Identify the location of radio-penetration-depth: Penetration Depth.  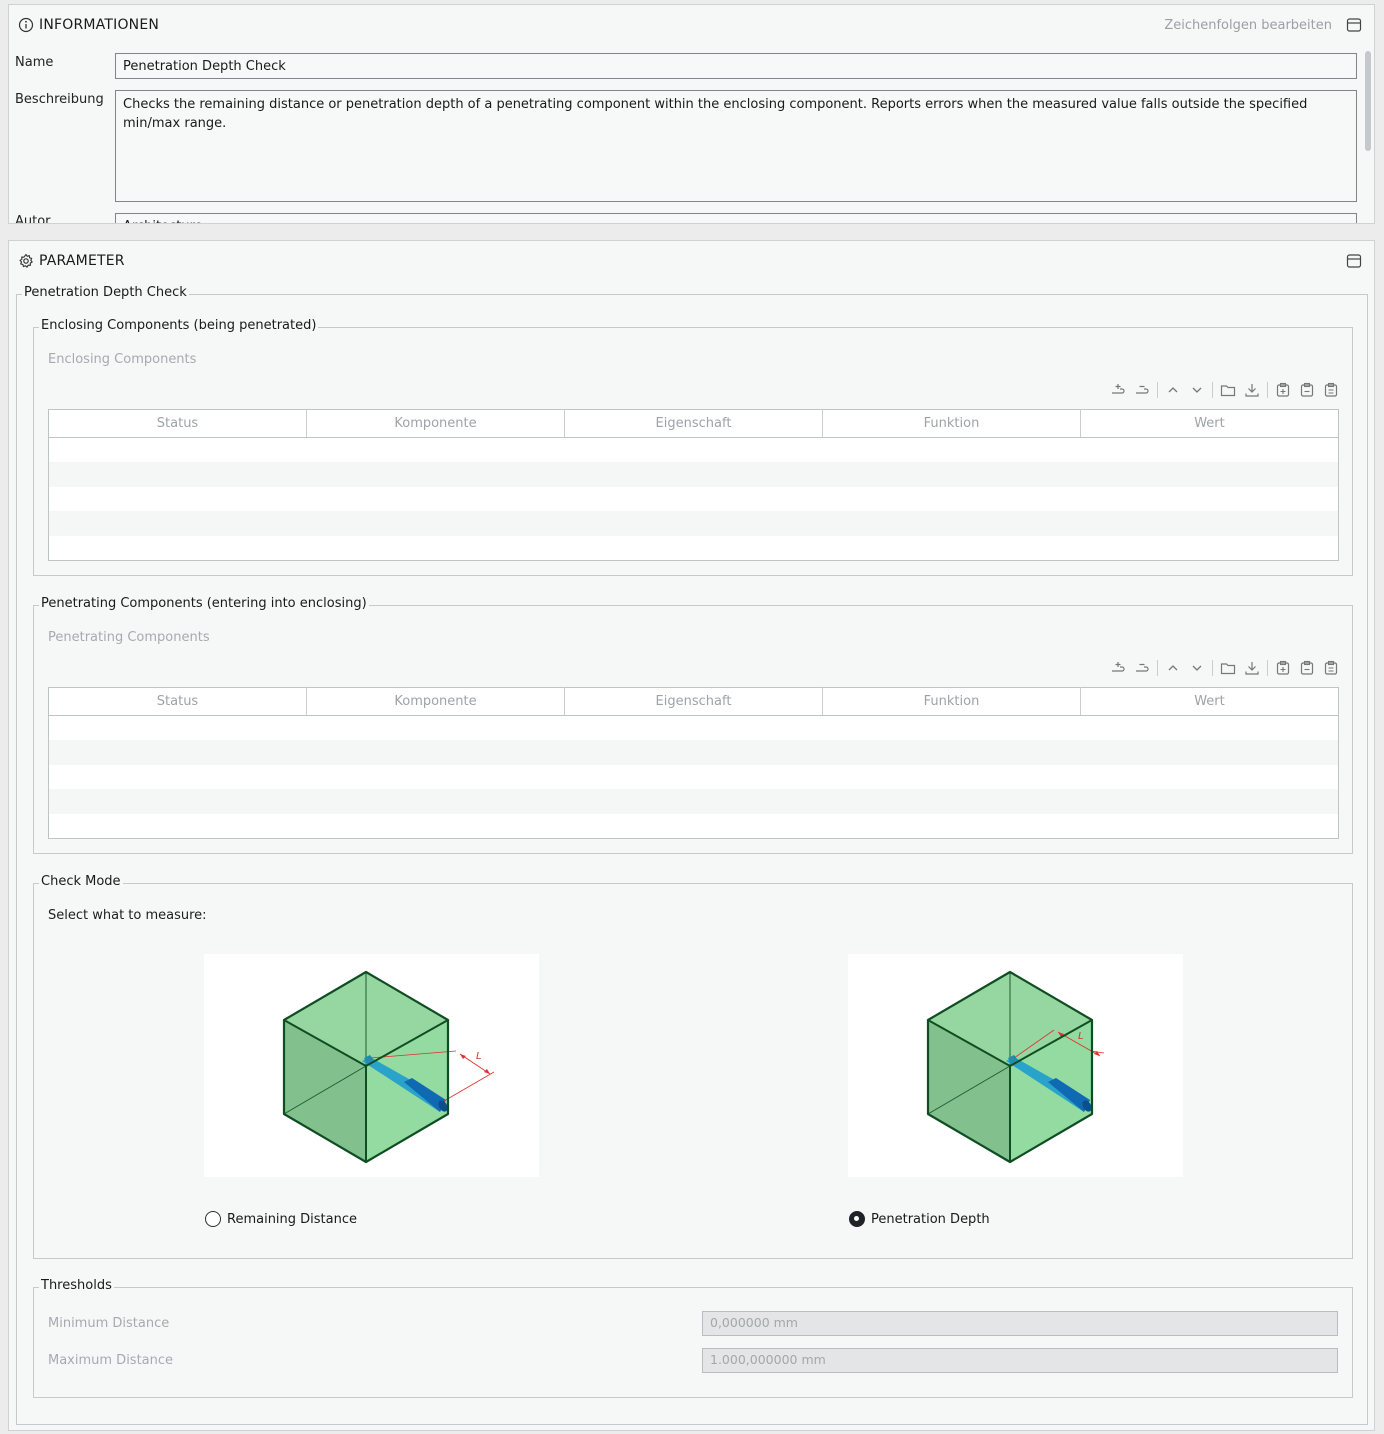
(919, 1219).